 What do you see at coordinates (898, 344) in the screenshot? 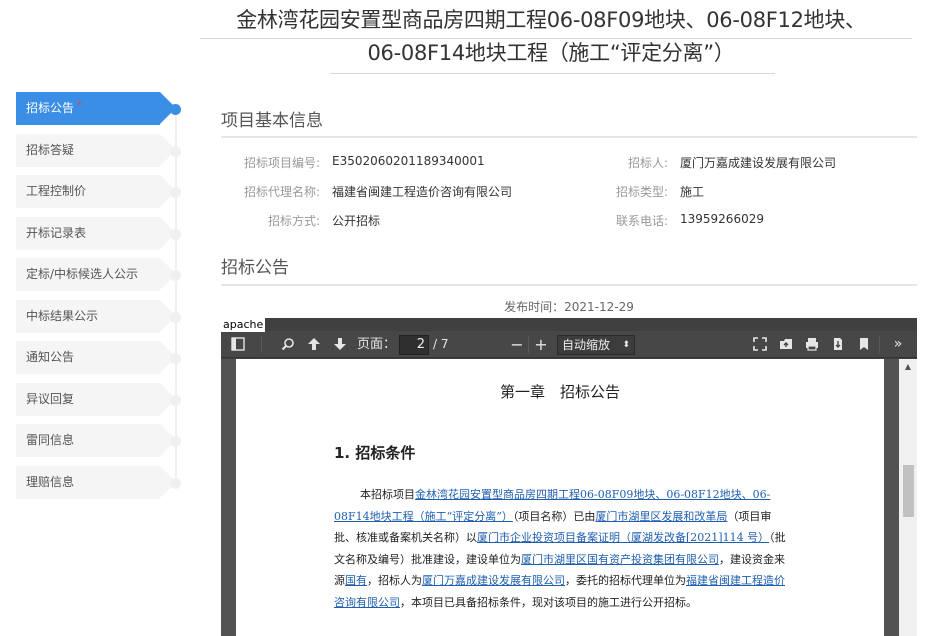
I see `more-tools-icon: »` at bounding box center [898, 344].